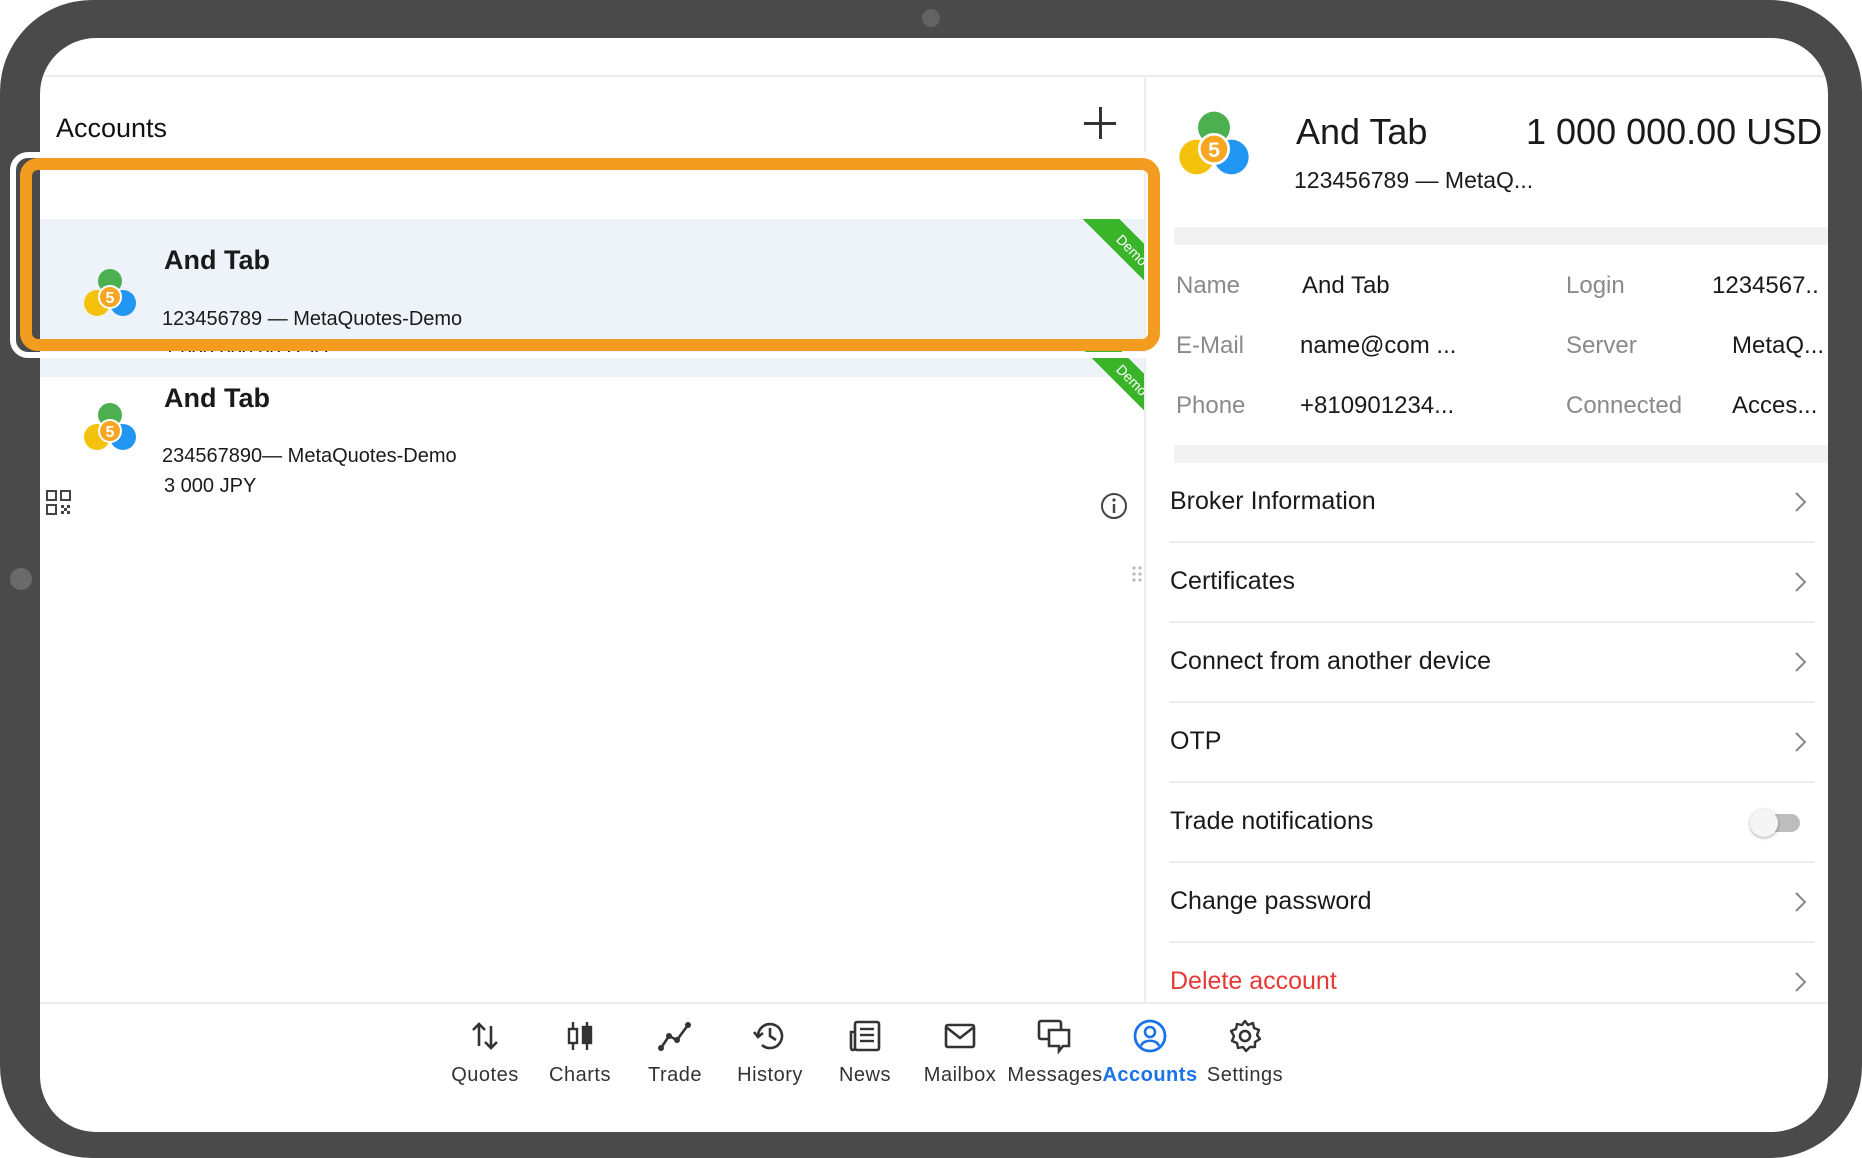  What do you see at coordinates (312, 319) in the screenshot?
I see `account-login-server: 123456789 — MetaQuotes-Demo` at bounding box center [312, 319].